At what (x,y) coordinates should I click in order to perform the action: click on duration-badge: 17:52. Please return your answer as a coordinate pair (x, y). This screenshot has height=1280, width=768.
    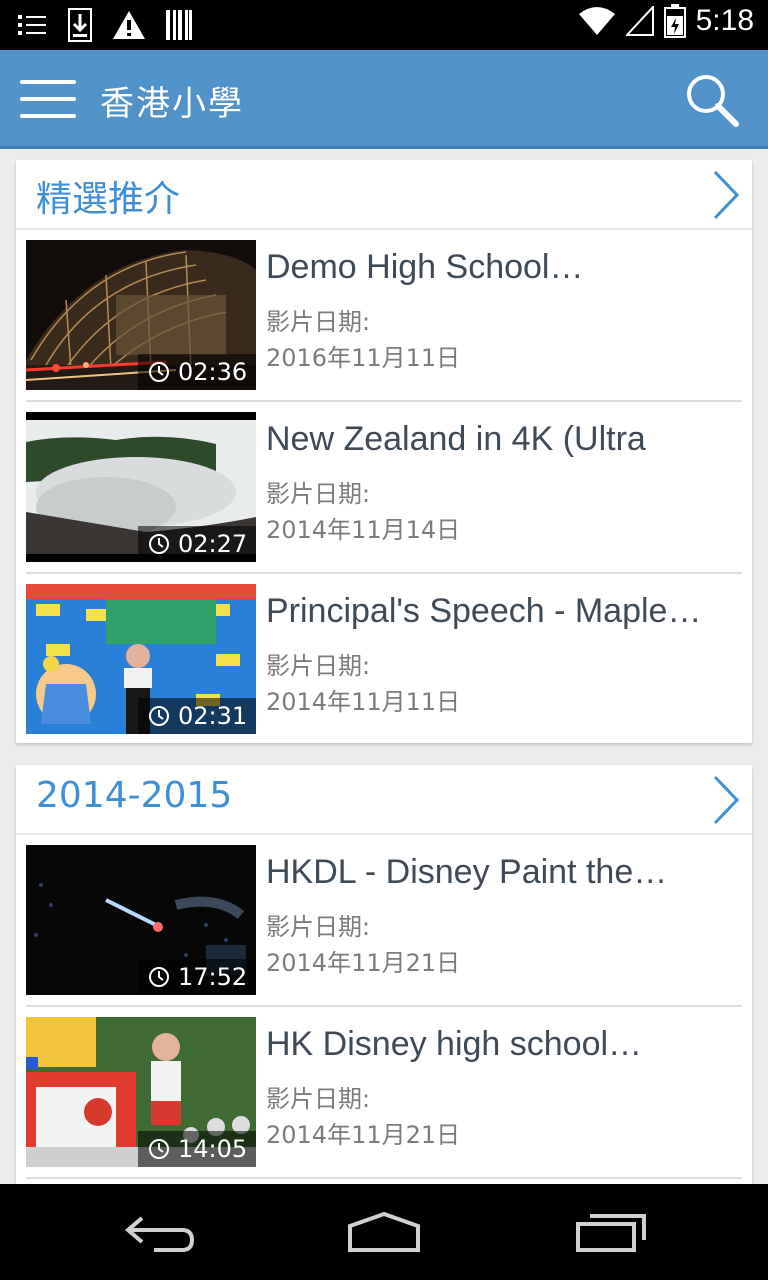
    Looking at the image, I should click on (197, 977).